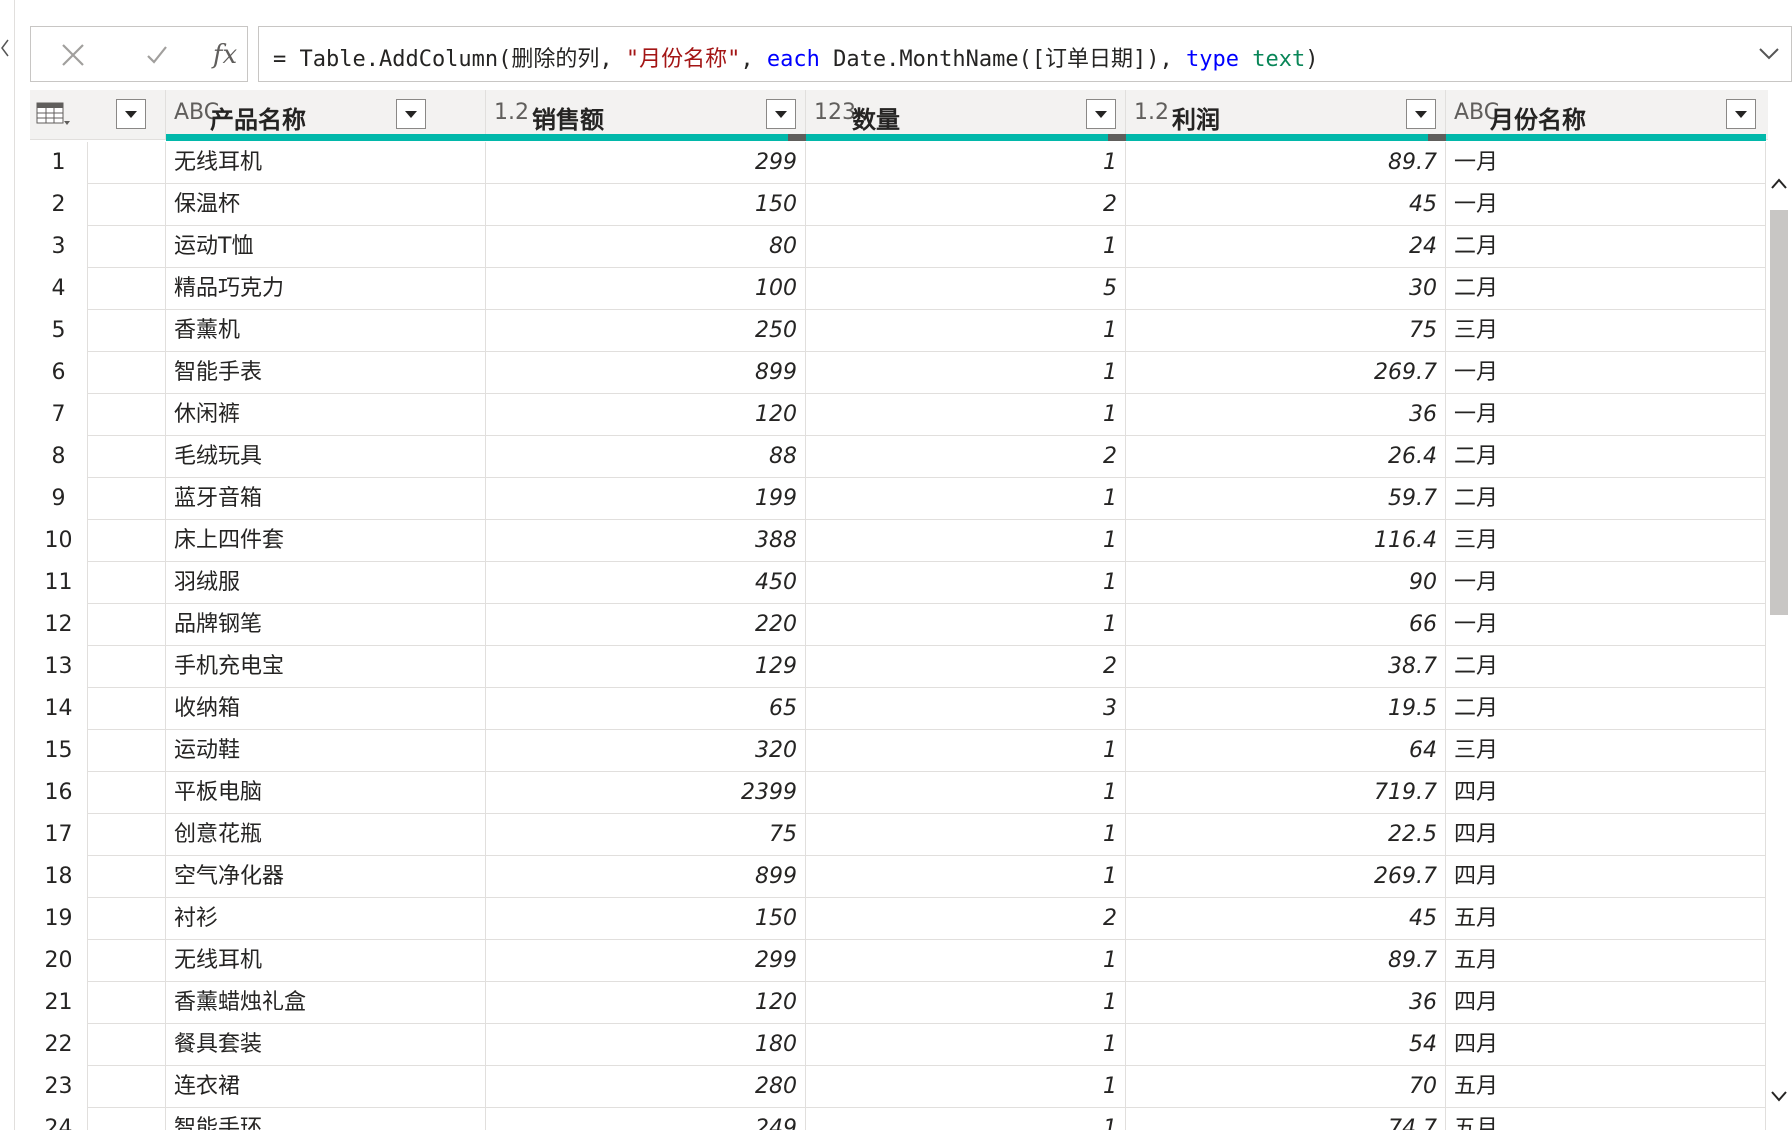 This screenshot has width=1792, height=1130. I want to click on product-name-cell: 空气净化器, so click(326, 877).